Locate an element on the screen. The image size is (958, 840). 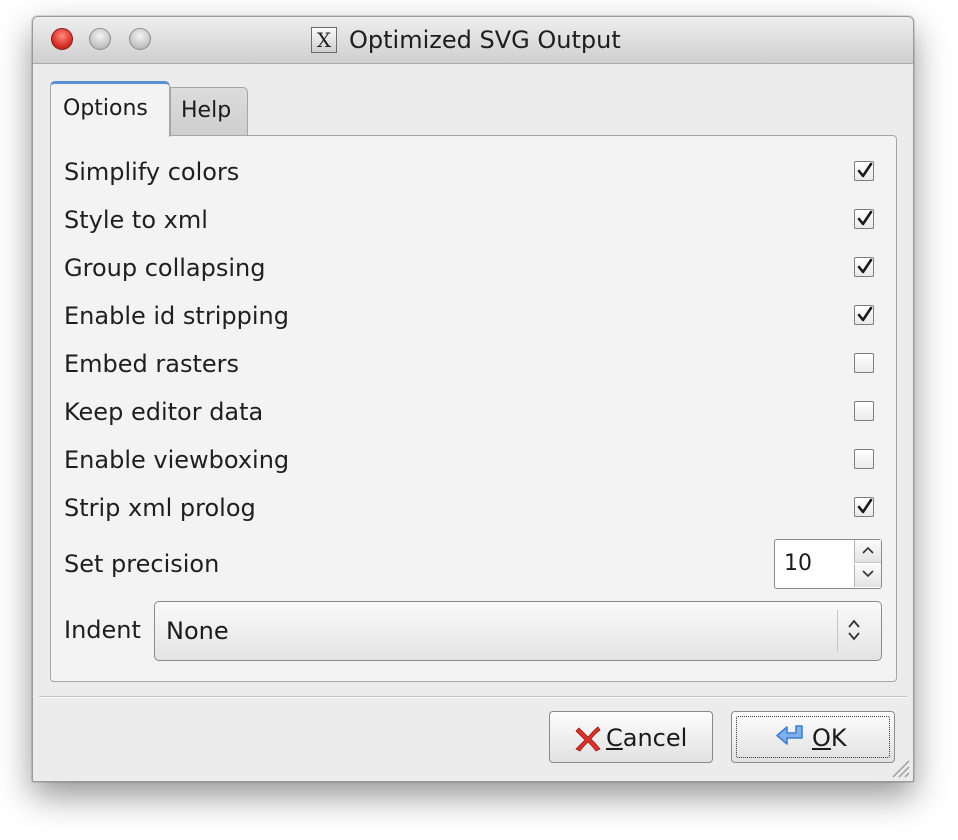
chevron-up-icon is located at coordinates (868, 550).